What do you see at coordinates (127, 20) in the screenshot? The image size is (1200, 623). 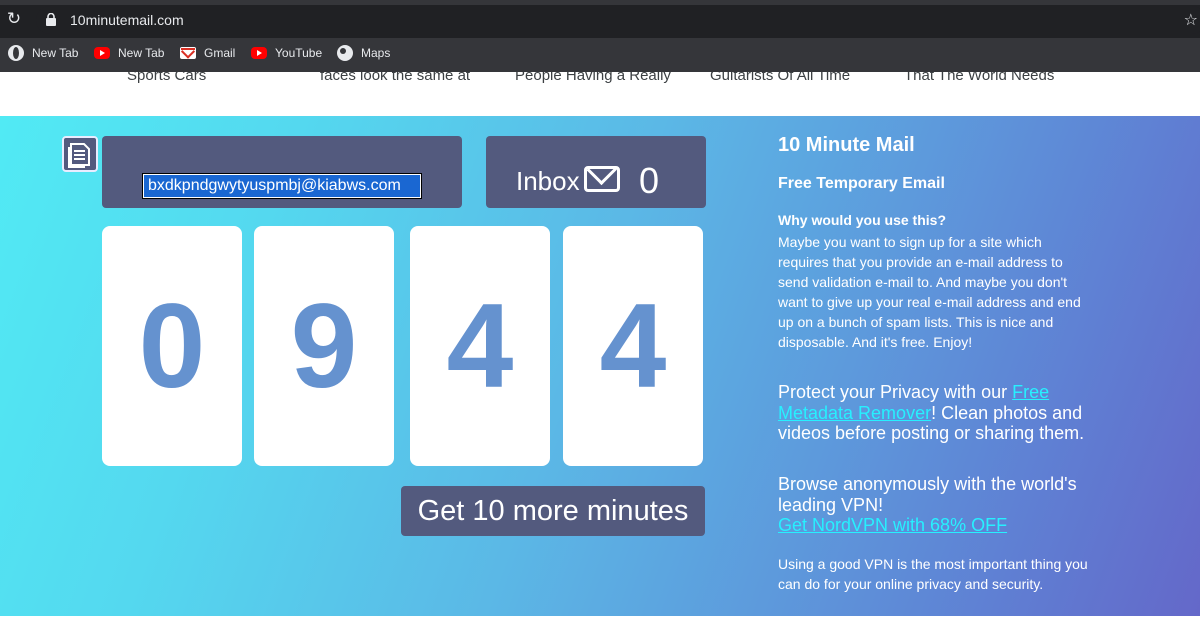 I see `url-text: 10minutemail.com` at bounding box center [127, 20].